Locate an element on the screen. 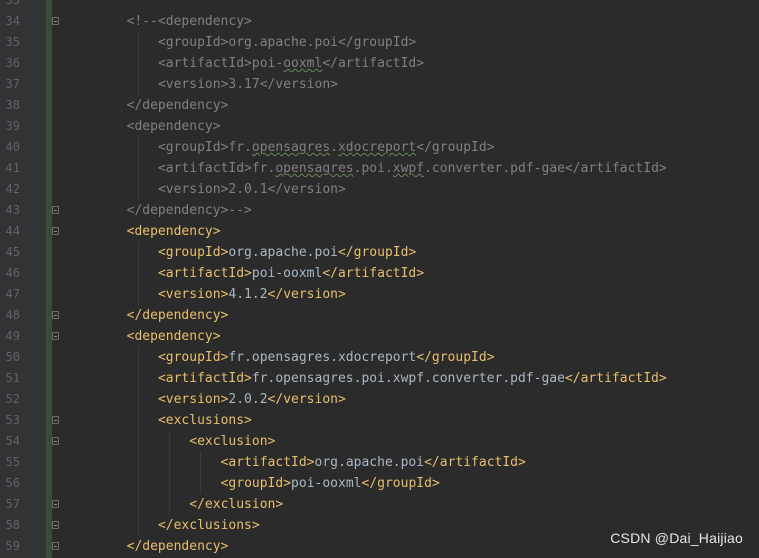  line-number: 35 is located at coordinates (12, 42).